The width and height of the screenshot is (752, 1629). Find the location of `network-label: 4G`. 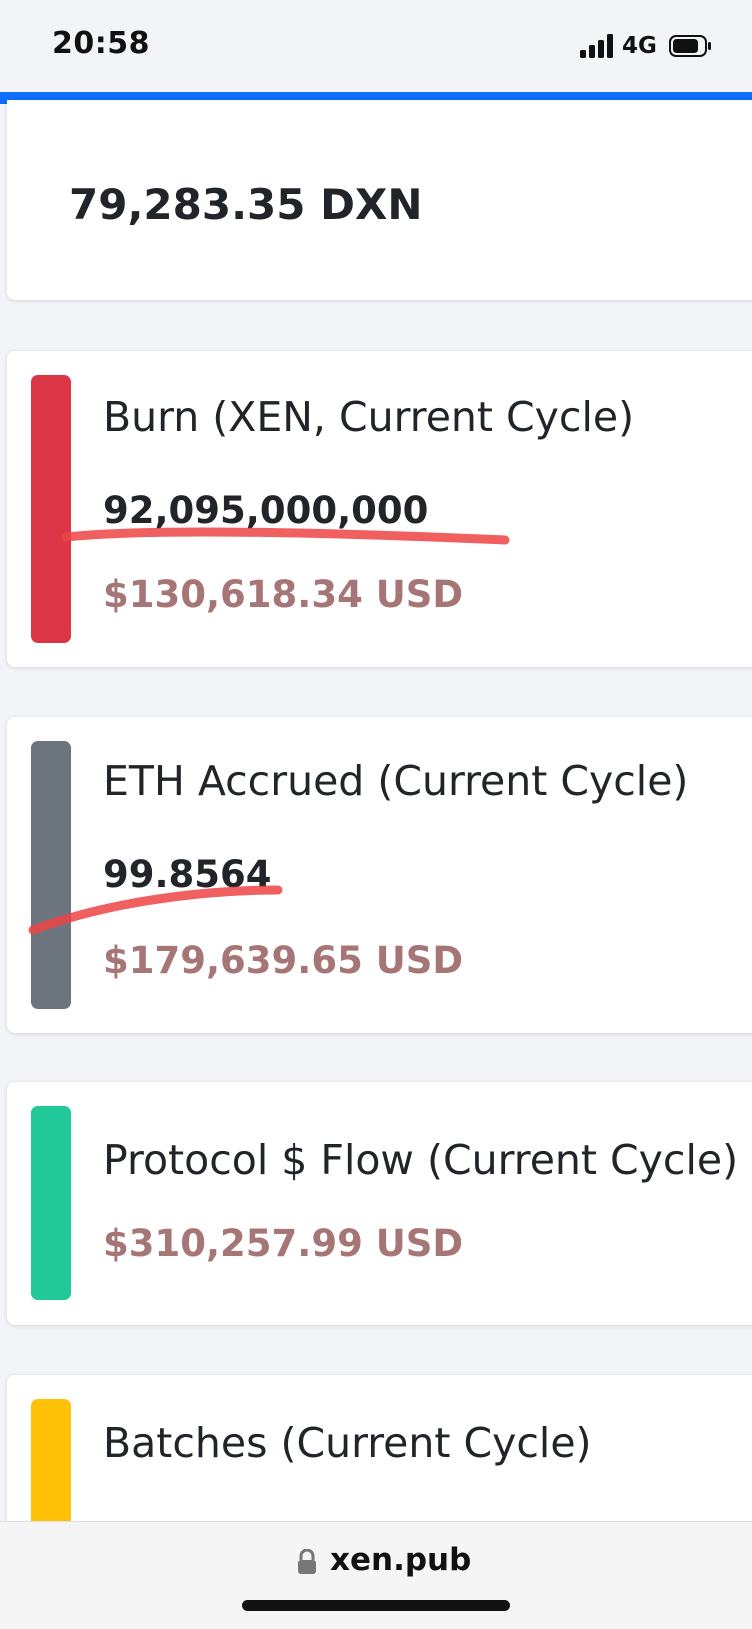

network-label: 4G is located at coordinates (639, 46).